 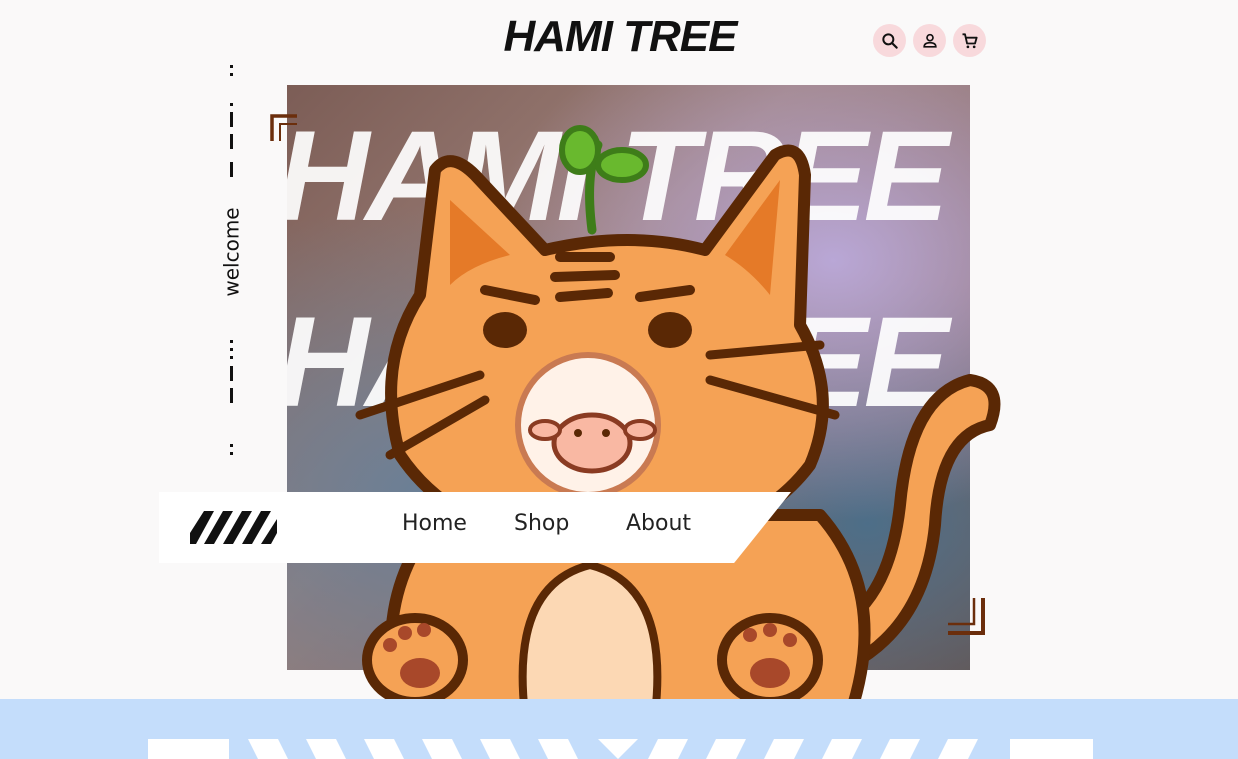 What do you see at coordinates (620, 749) in the screenshot?
I see `bottom-stripe-decoration` at bounding box center [620, 749].